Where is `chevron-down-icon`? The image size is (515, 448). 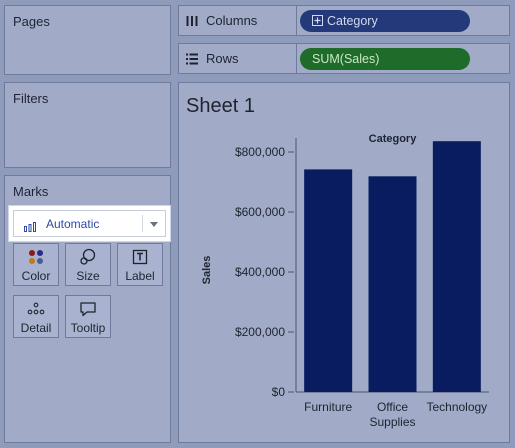
chevron-down-icon is located at coordinates (154, 224).